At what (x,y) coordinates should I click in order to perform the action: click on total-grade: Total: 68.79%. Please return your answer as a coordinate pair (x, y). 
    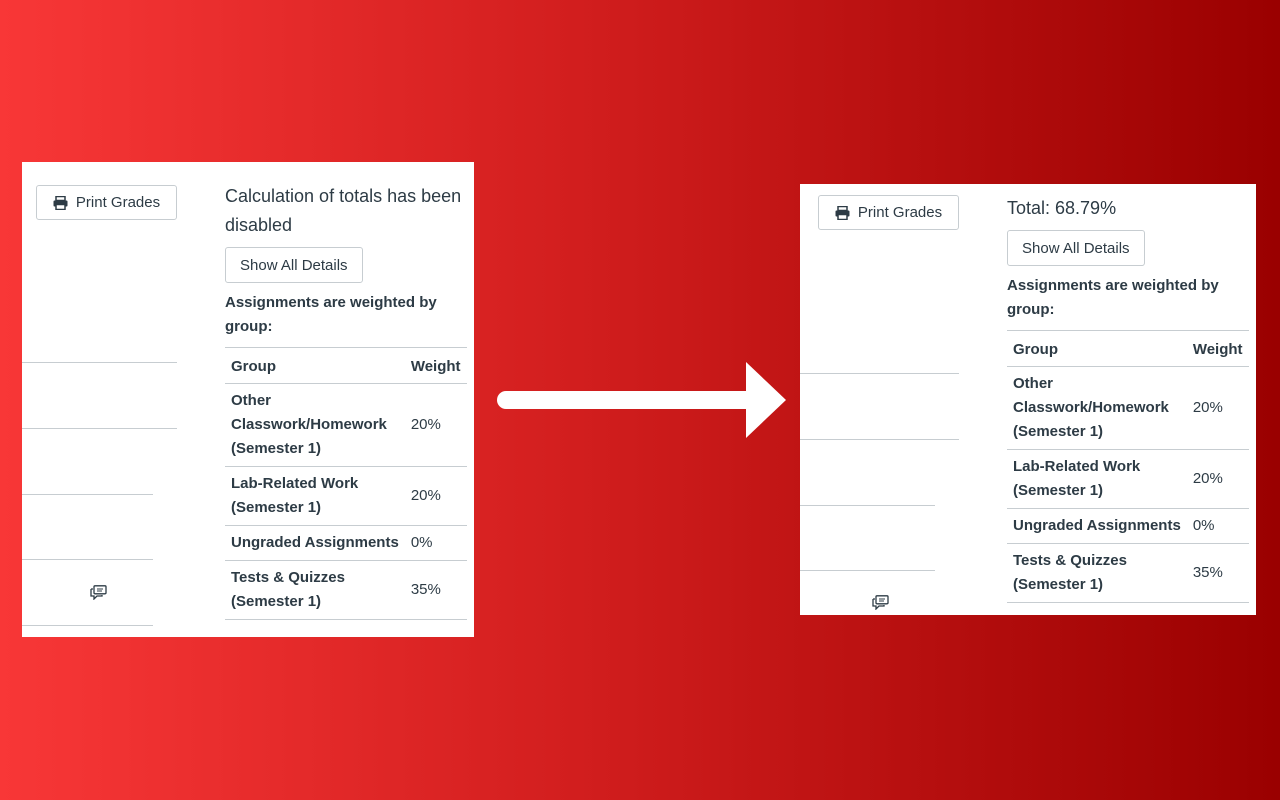
    Looking at the image, I should click on (1062, 208).